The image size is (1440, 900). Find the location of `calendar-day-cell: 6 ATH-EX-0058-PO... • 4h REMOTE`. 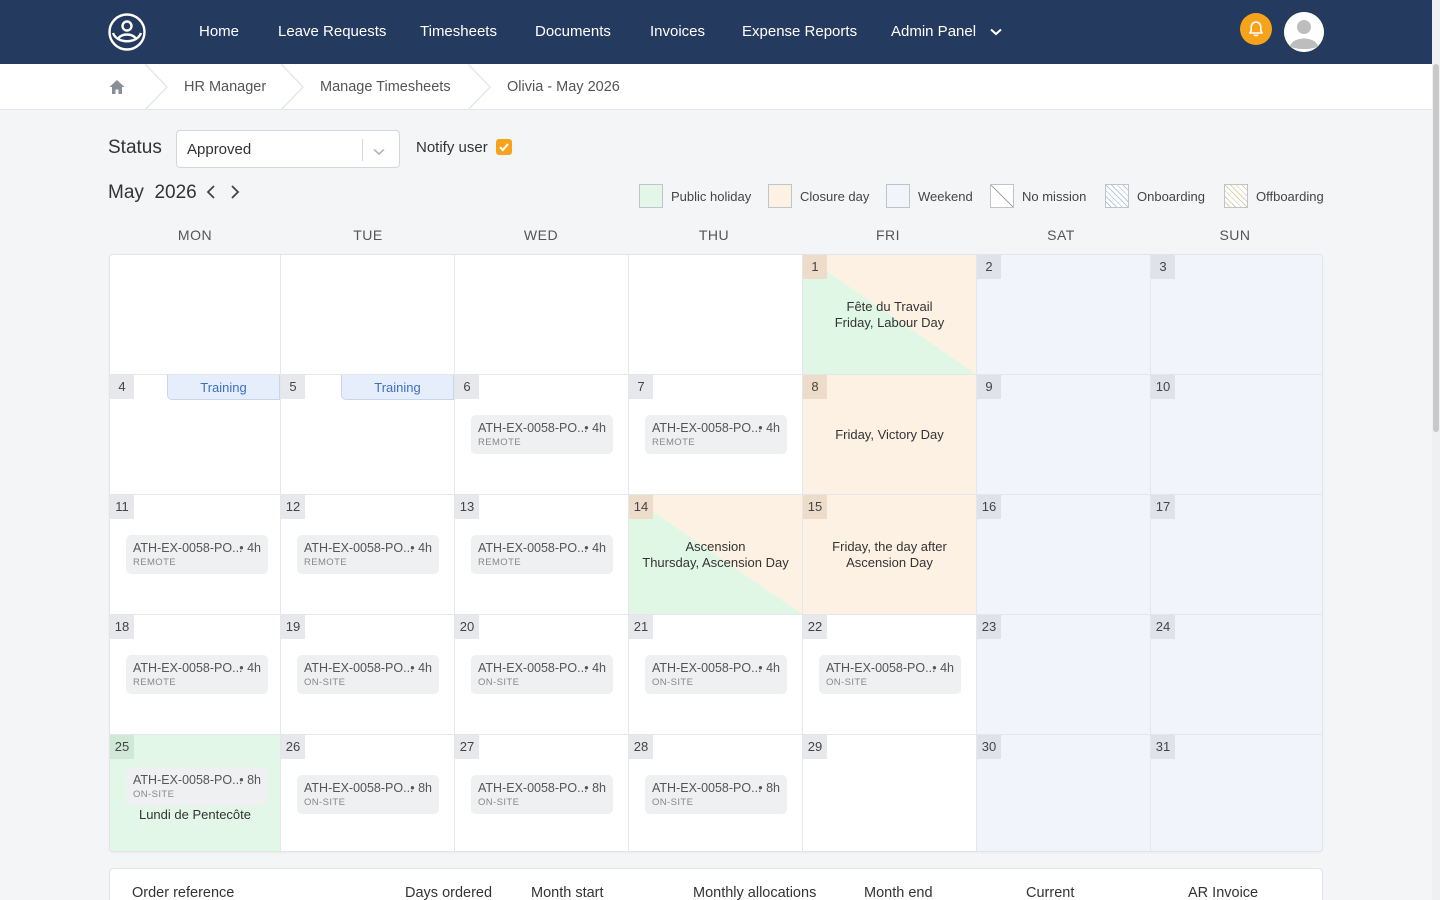

calendar-day-cell: 6 ATH-EX-0058-PO... • 4h REMOTE is located at coordinates (542, 435).